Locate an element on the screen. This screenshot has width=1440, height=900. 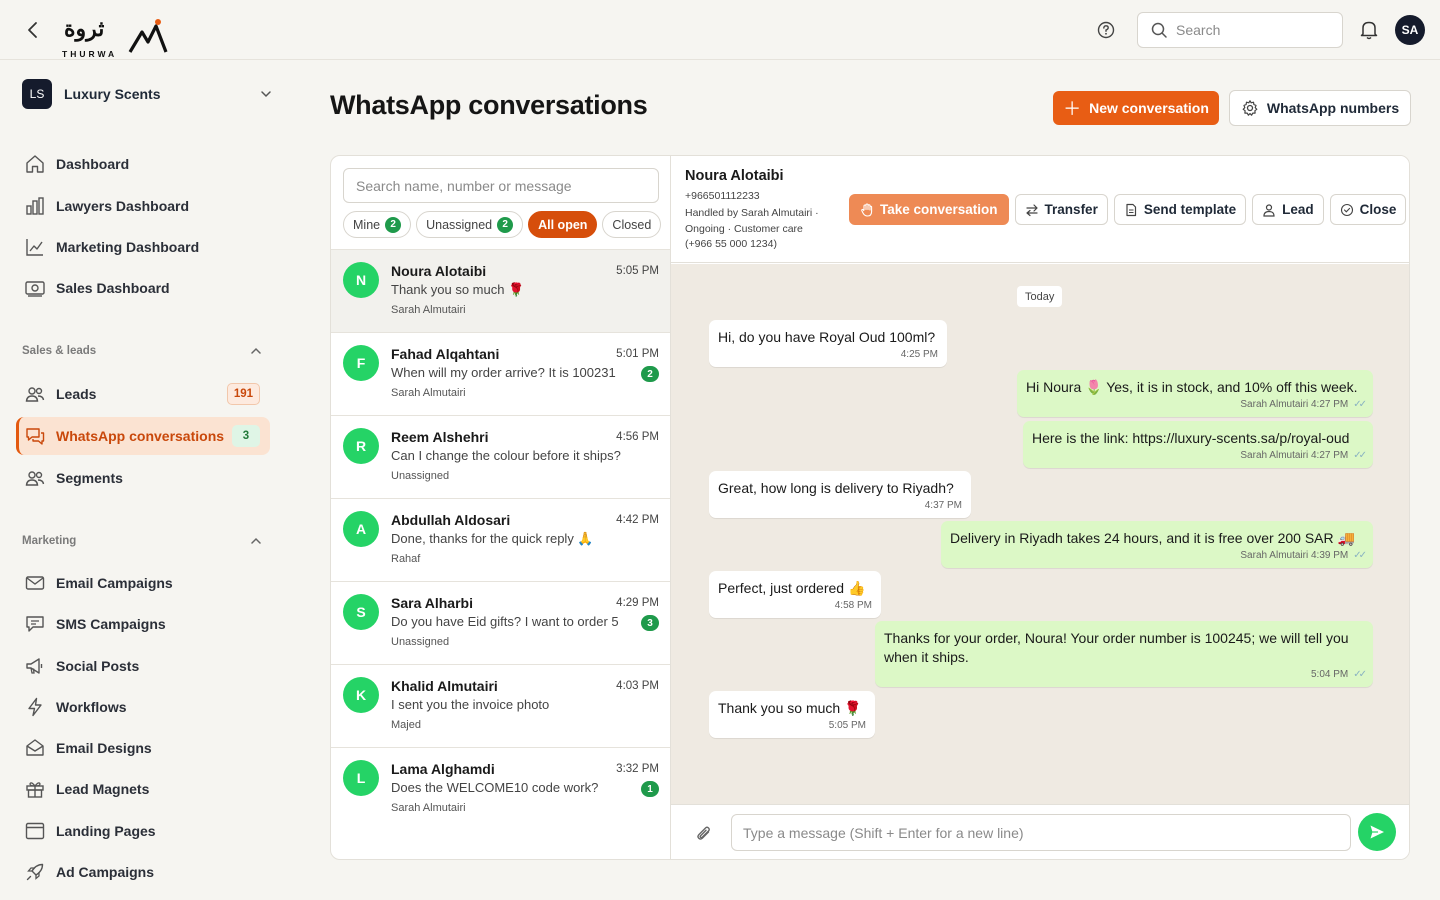
global-search-input is located at coordinates (1256, 30).